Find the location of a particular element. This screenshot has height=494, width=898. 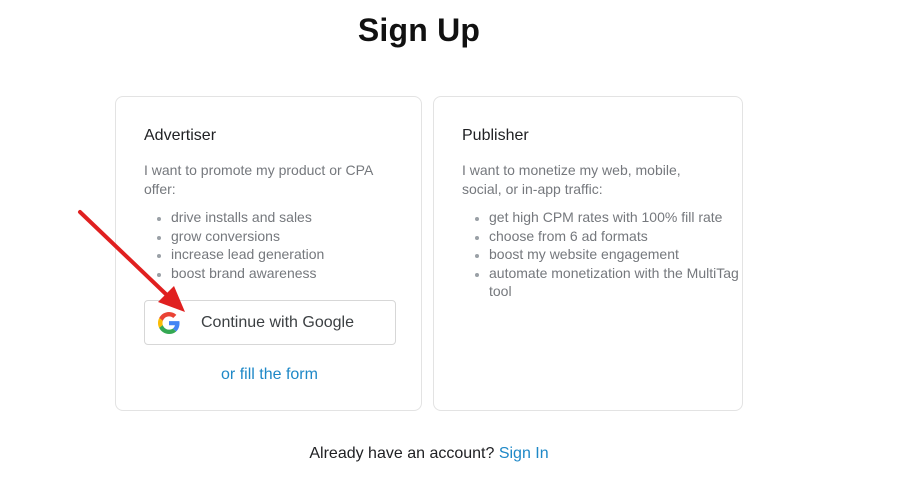

list-item: drive installs and sales is located at coordinates (296, 217).